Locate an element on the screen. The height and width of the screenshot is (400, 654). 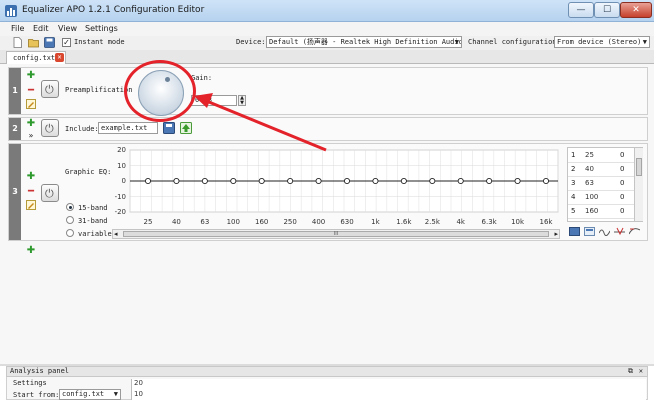
band-table-row: 5 160 0 is located at coordinates (601, 212).